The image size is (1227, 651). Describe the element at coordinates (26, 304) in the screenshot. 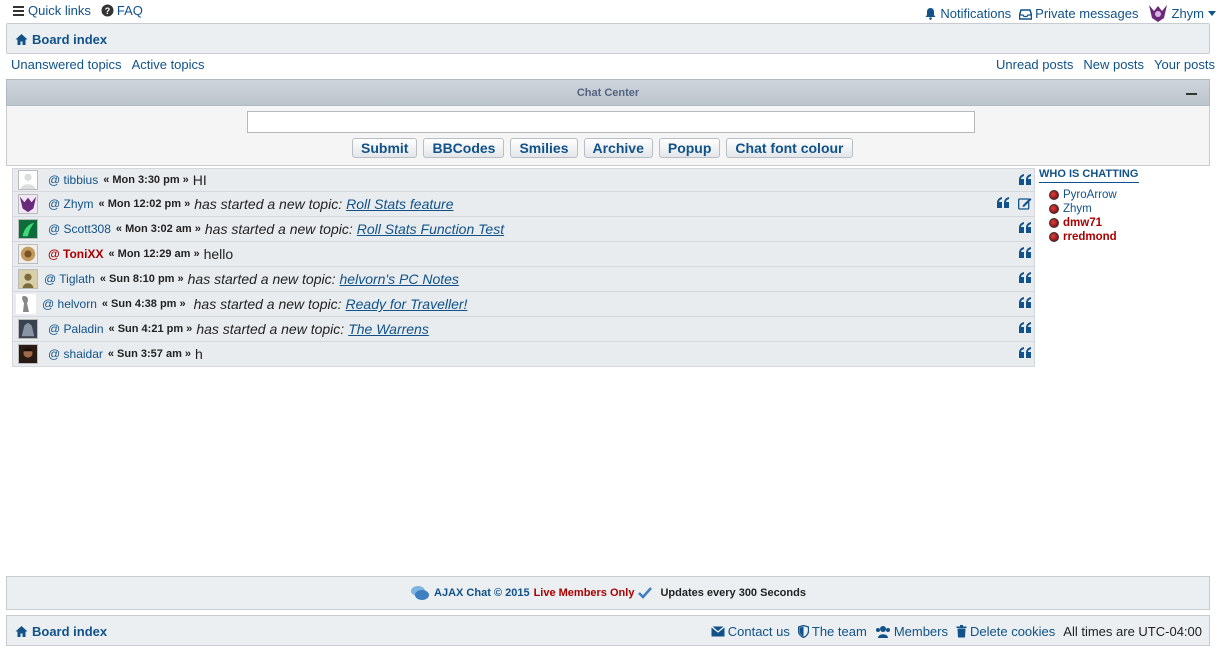

I see `avatar-helvorn-icon` at that location.